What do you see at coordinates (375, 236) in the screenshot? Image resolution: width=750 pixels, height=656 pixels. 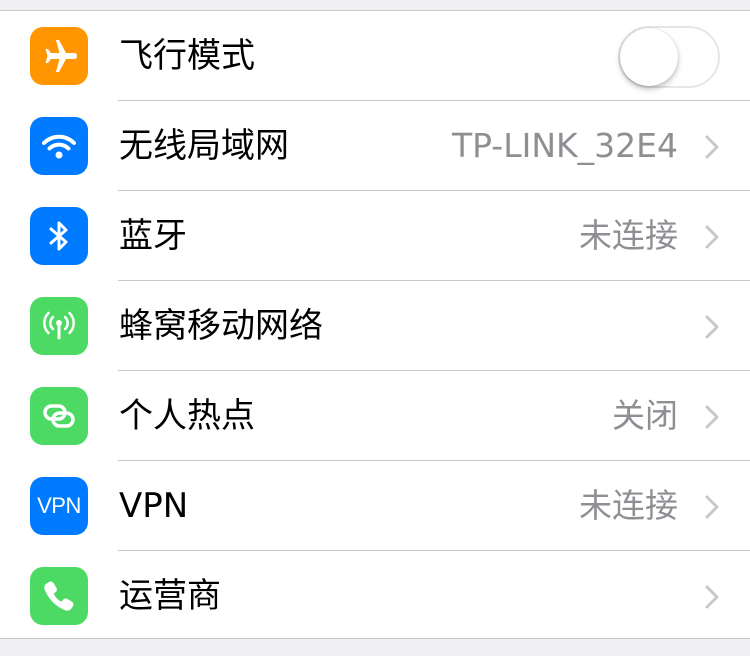 I see `bluetooth-row: 蓝牙 未连接` at bounding box center [375, 236].